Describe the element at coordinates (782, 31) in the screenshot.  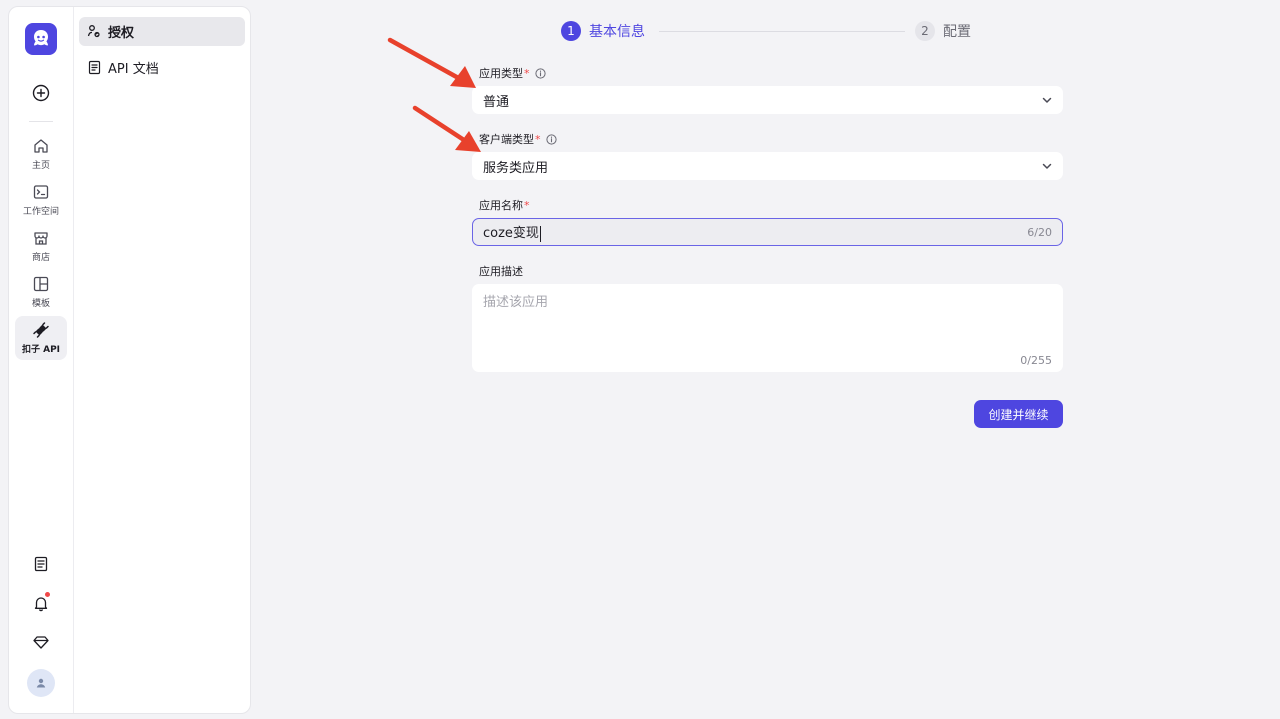
I see `step-connector` at that location.